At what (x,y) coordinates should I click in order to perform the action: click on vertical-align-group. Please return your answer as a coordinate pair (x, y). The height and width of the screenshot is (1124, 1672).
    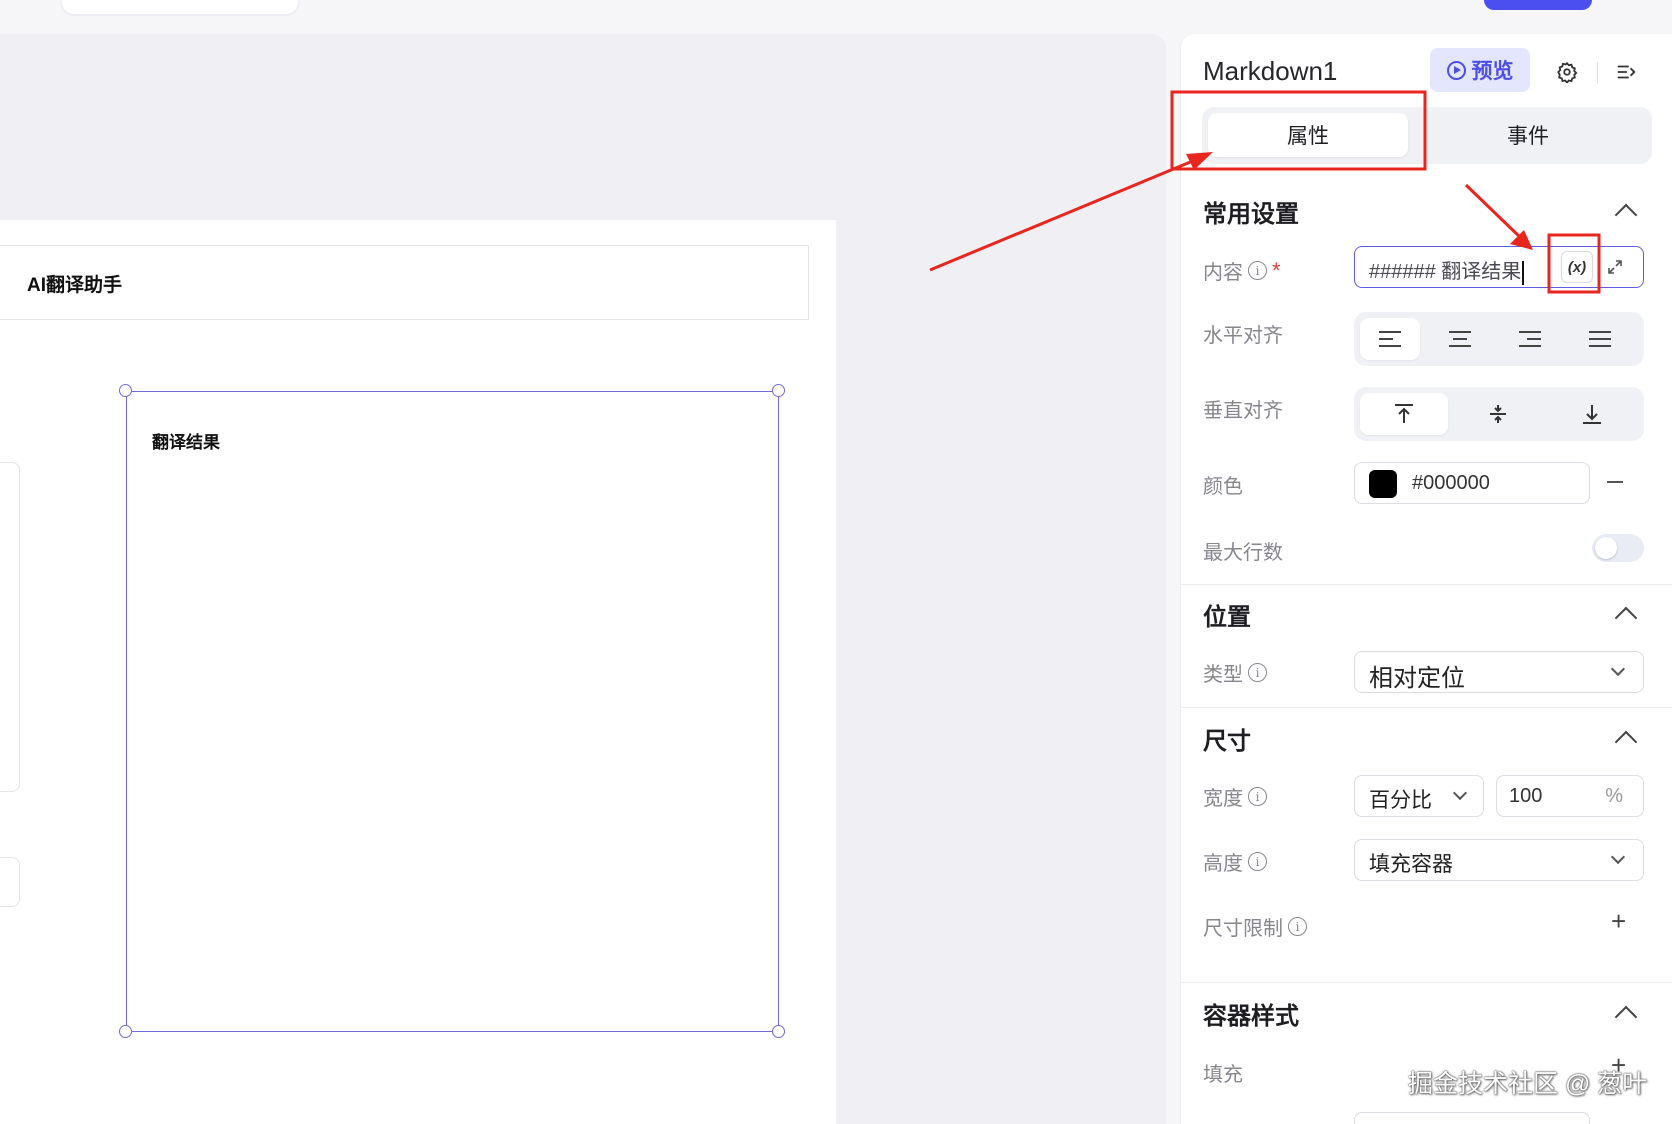
    Looking at the image, I should click on (1499, 414).